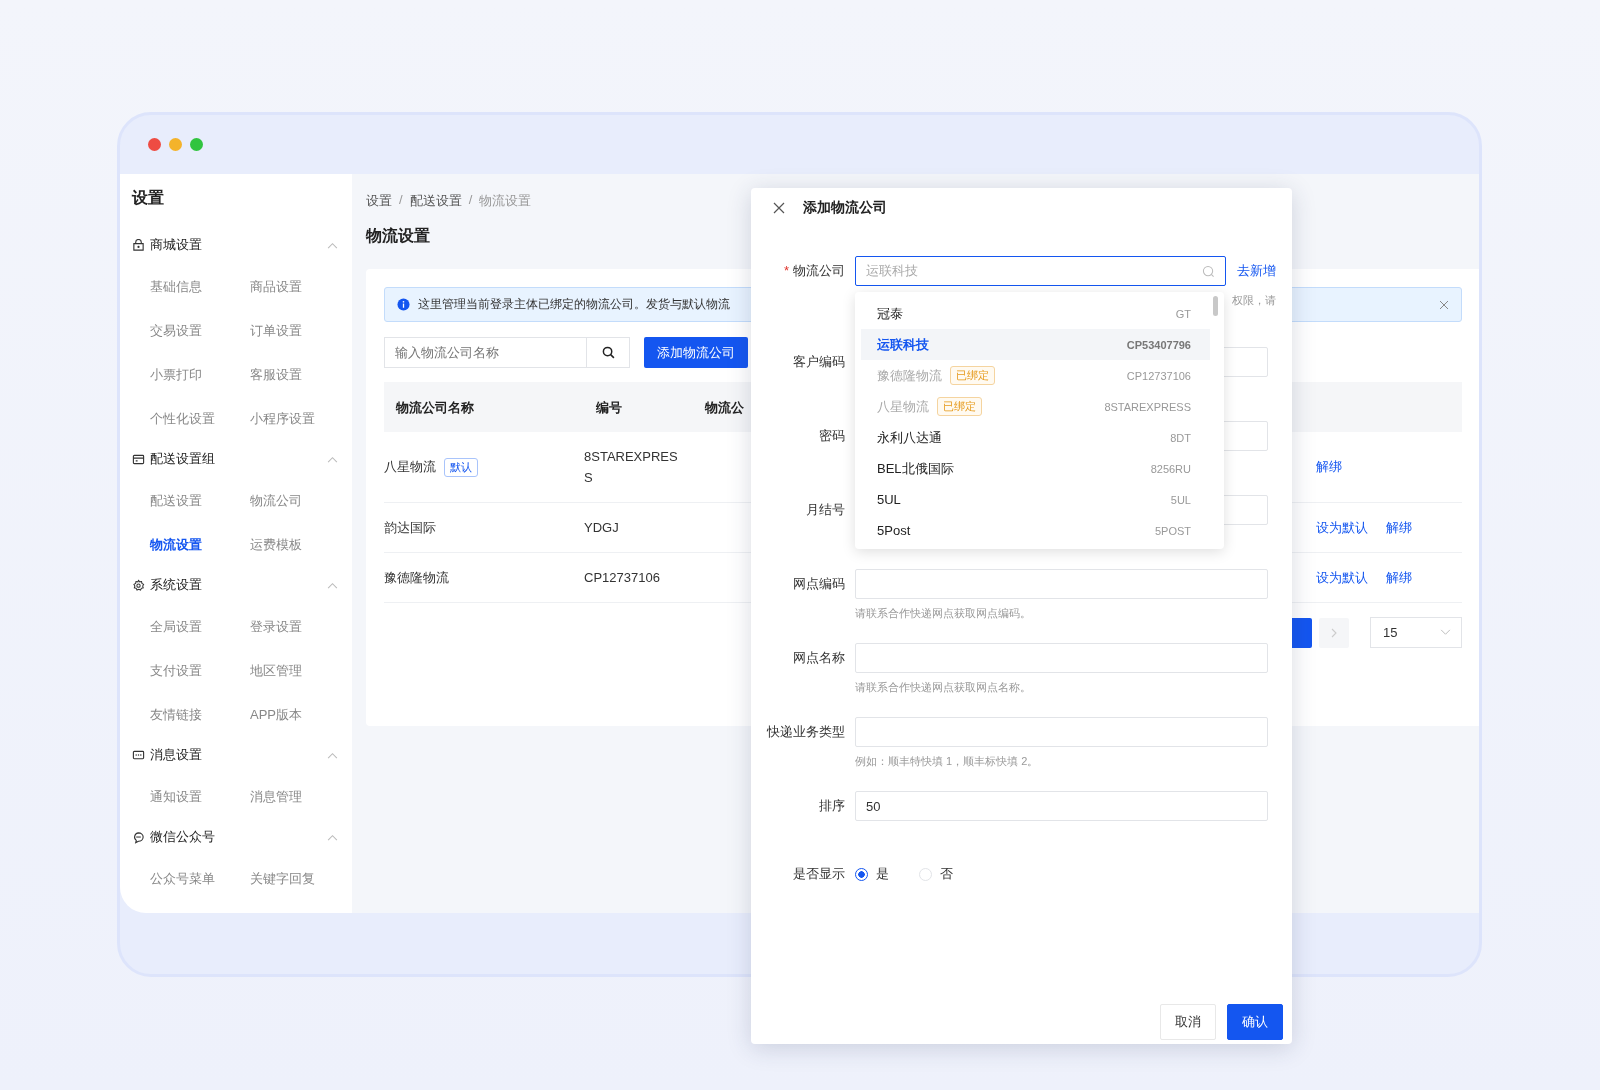  What do you see at coordinates (947, 761) in the screenshot?
I see `field-hint: 例如：顺丰特快填 1，顺丰标快填 2。` at bounding box center [947, 761].